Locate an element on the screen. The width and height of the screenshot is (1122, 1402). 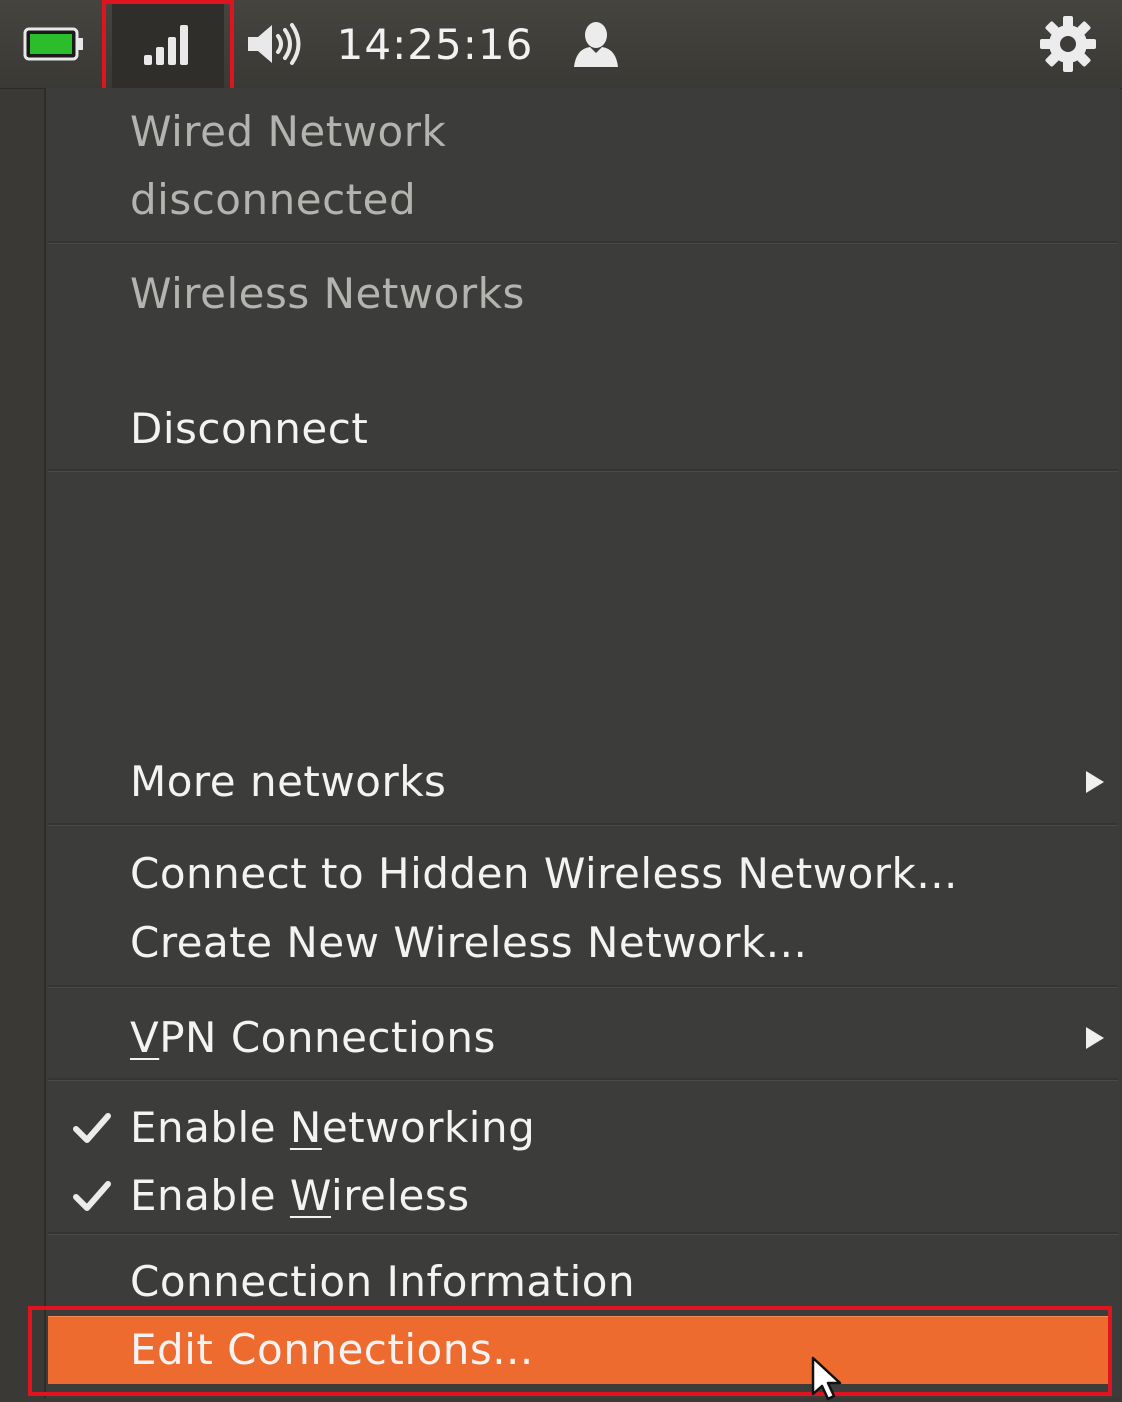
enable-wireless-text-a: Enable is located at coordinates (210, 1195).